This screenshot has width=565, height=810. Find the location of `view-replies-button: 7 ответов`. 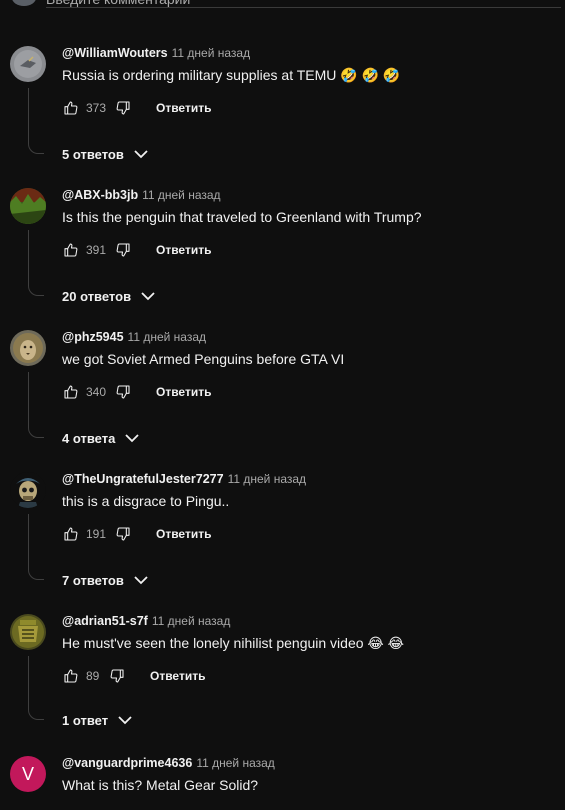

view-replies-button: 7 ответов is located at coordinates (105, 580).